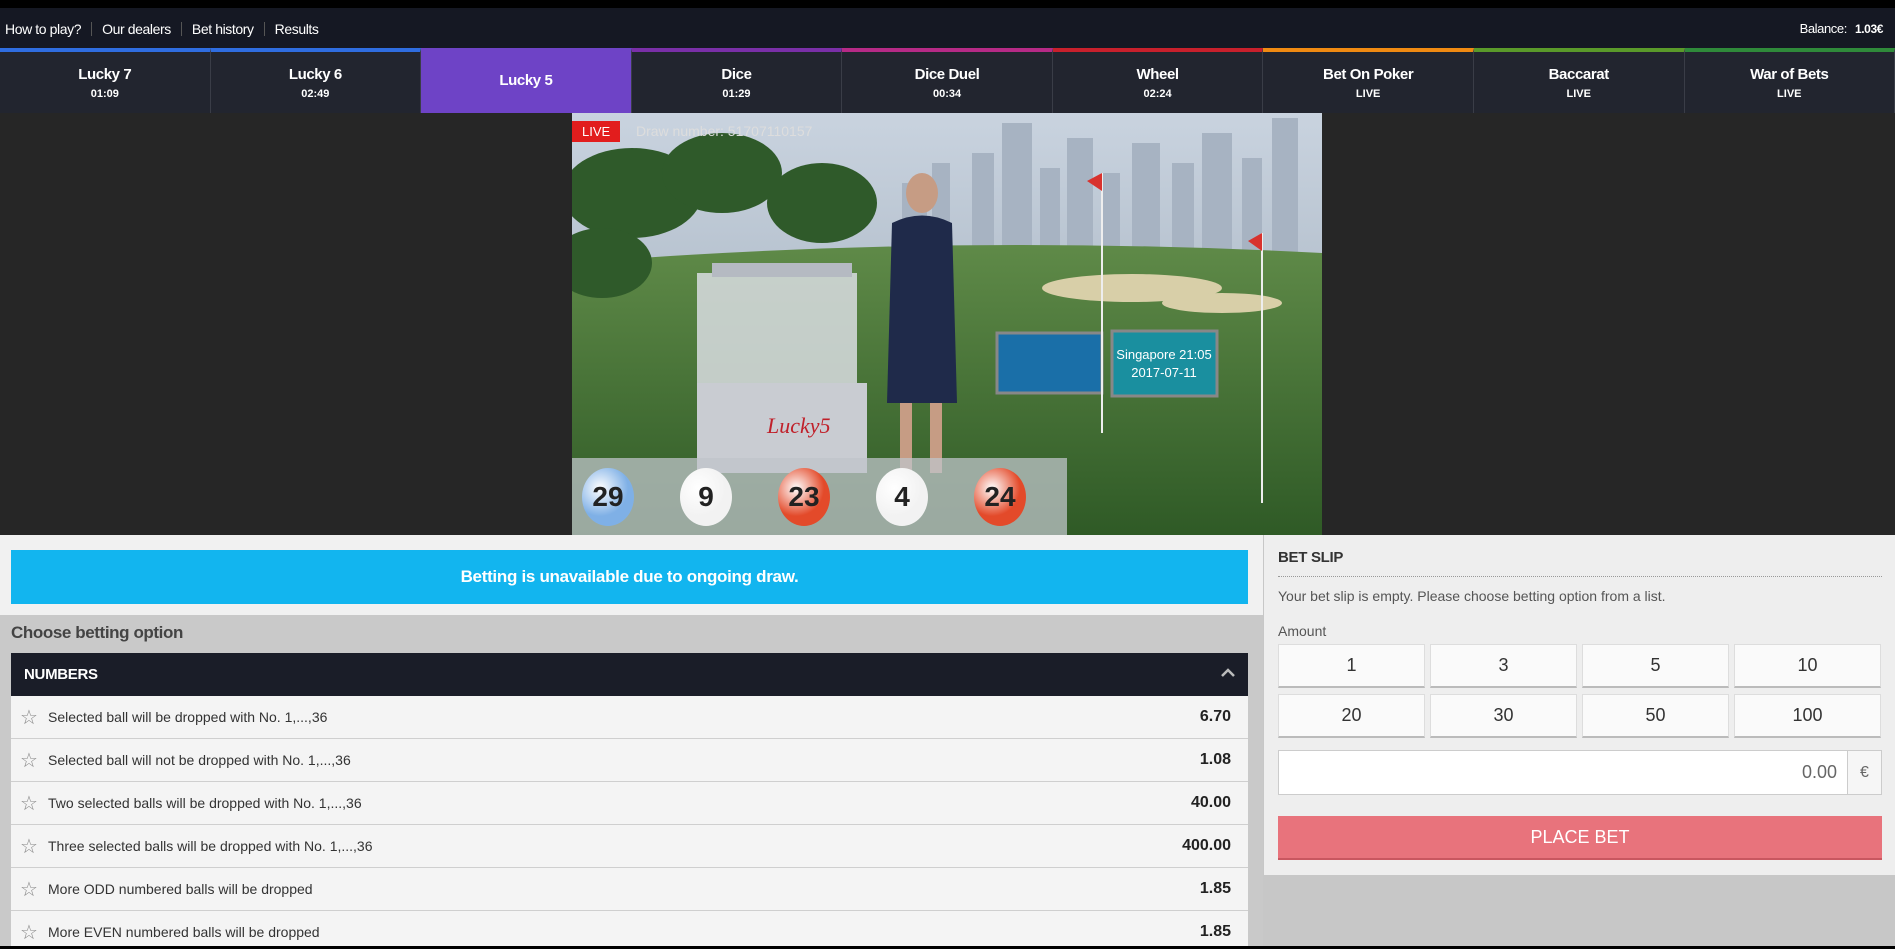 The image size is (1895, 949). I want to click on drawn-ball: 9, so click(706, 497).